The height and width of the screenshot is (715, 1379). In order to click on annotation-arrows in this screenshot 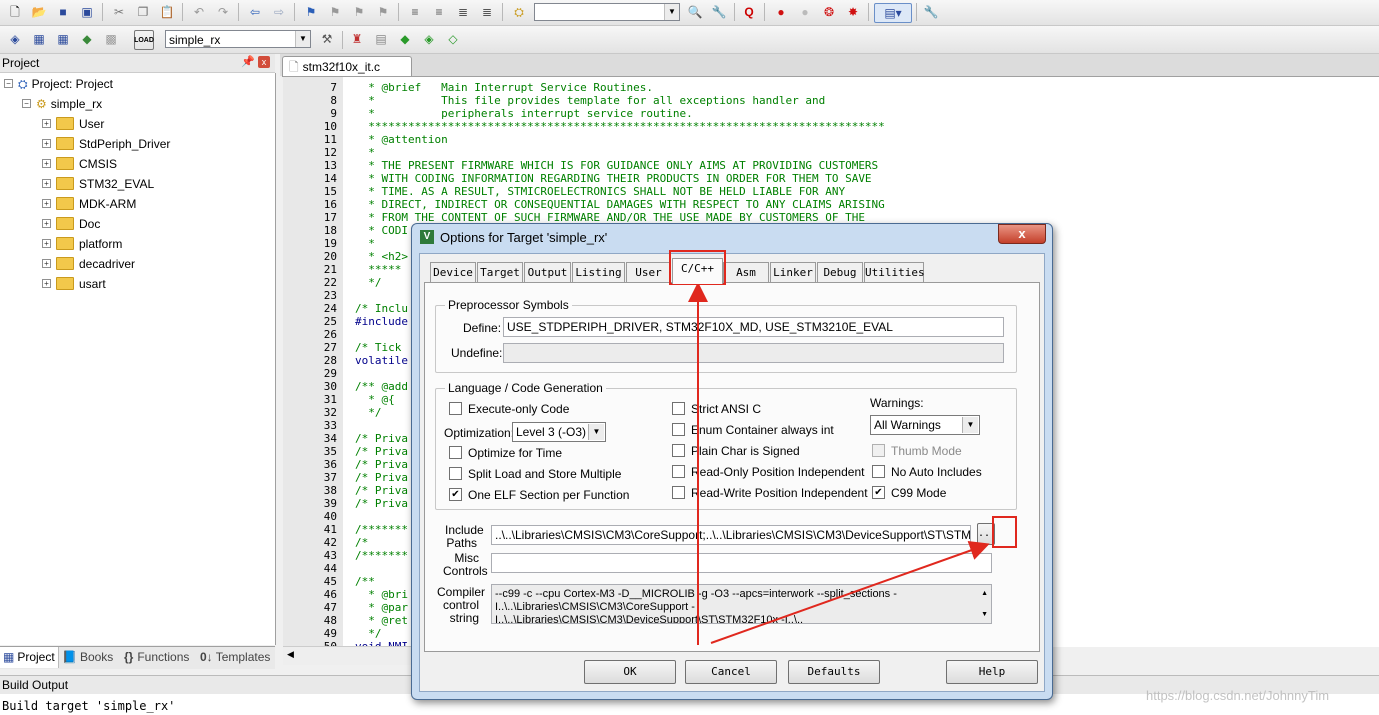, I will do `click(839, 463)`.